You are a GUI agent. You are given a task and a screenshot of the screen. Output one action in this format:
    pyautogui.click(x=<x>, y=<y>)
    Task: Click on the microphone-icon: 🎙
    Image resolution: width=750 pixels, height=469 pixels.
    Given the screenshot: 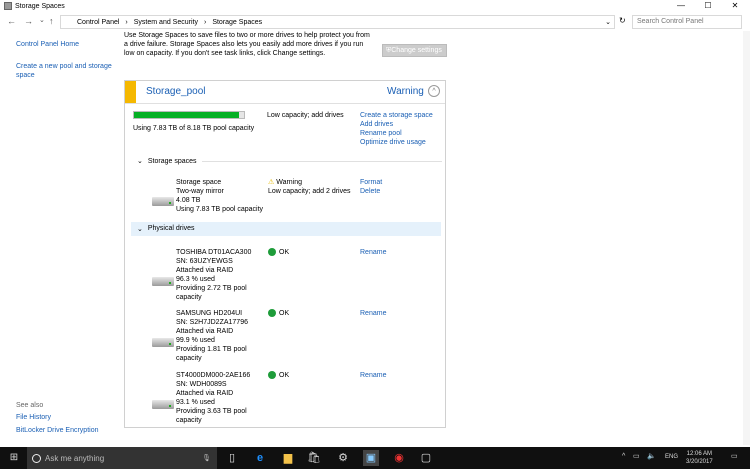 What is the action you would take?
    pyautogui.click(x=206, y=458)
    